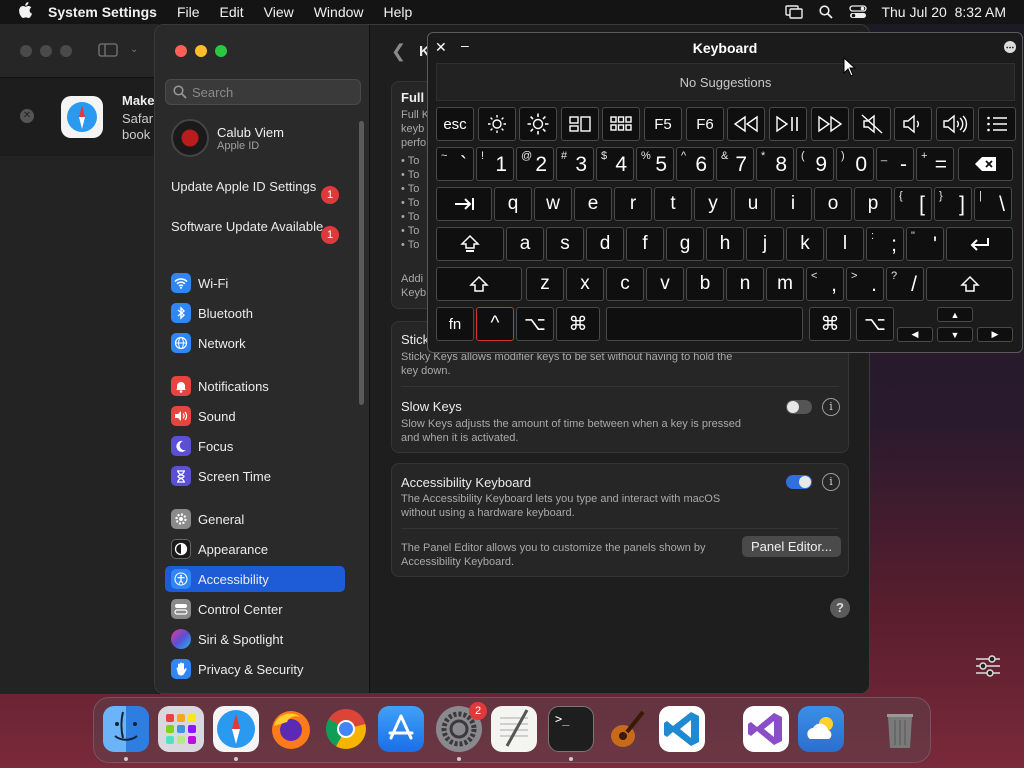 The height and width of the screenshot is (768, 1024). I want to click on key-sym-0: <,, so click(825, 284).